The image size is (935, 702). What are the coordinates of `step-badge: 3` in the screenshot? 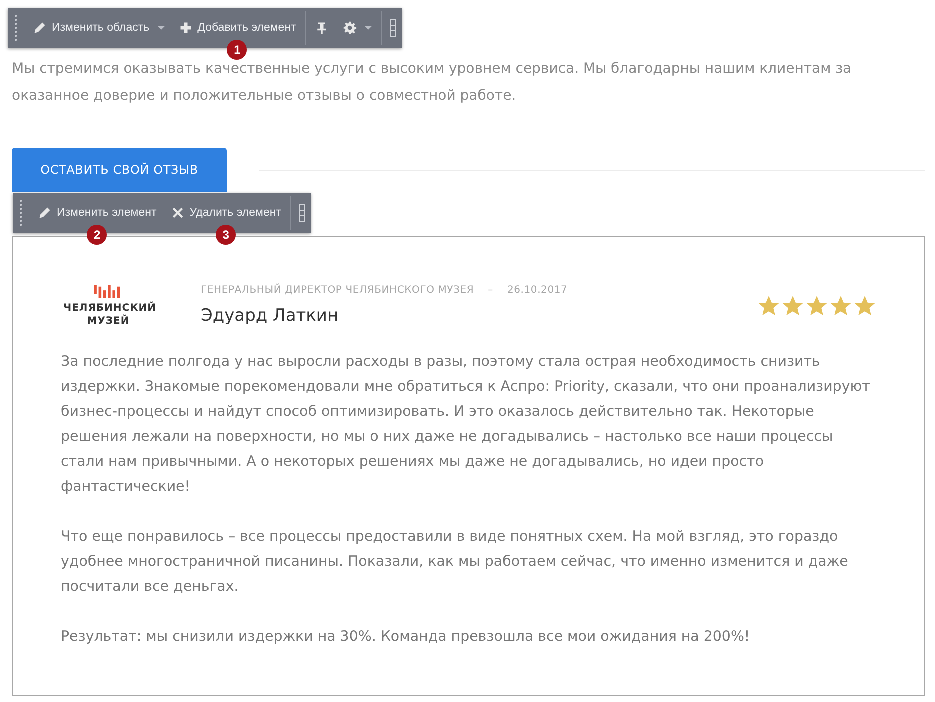 It's located at (226, 235).